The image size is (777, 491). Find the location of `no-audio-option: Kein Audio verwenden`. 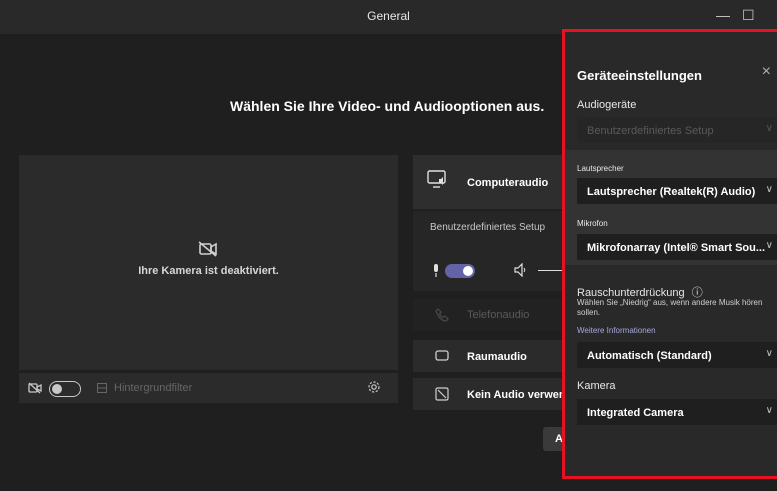

no-audio-option: Kein Audio verwenden is located at coordinates (488, 394).